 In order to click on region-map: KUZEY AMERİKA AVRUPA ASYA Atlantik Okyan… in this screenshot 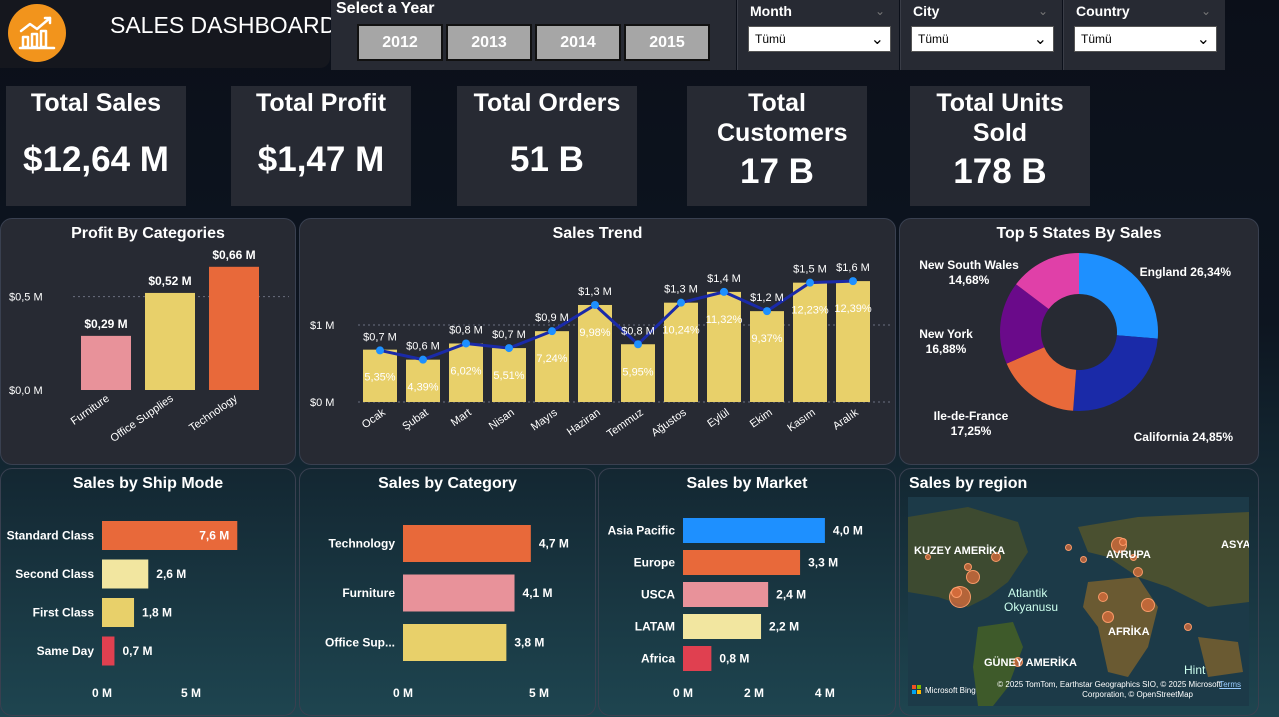, I will do `click(1078, 601)`.